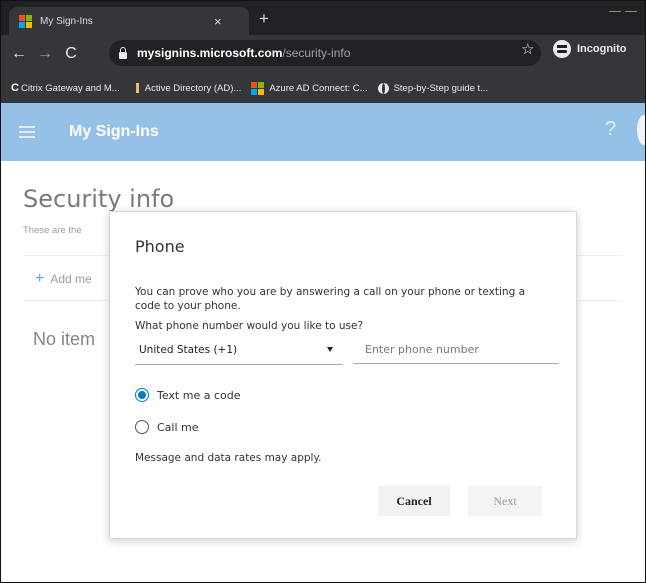 This screenshot has height=583, width=646. I want to click on forward-icon: →, so click(45, 54).